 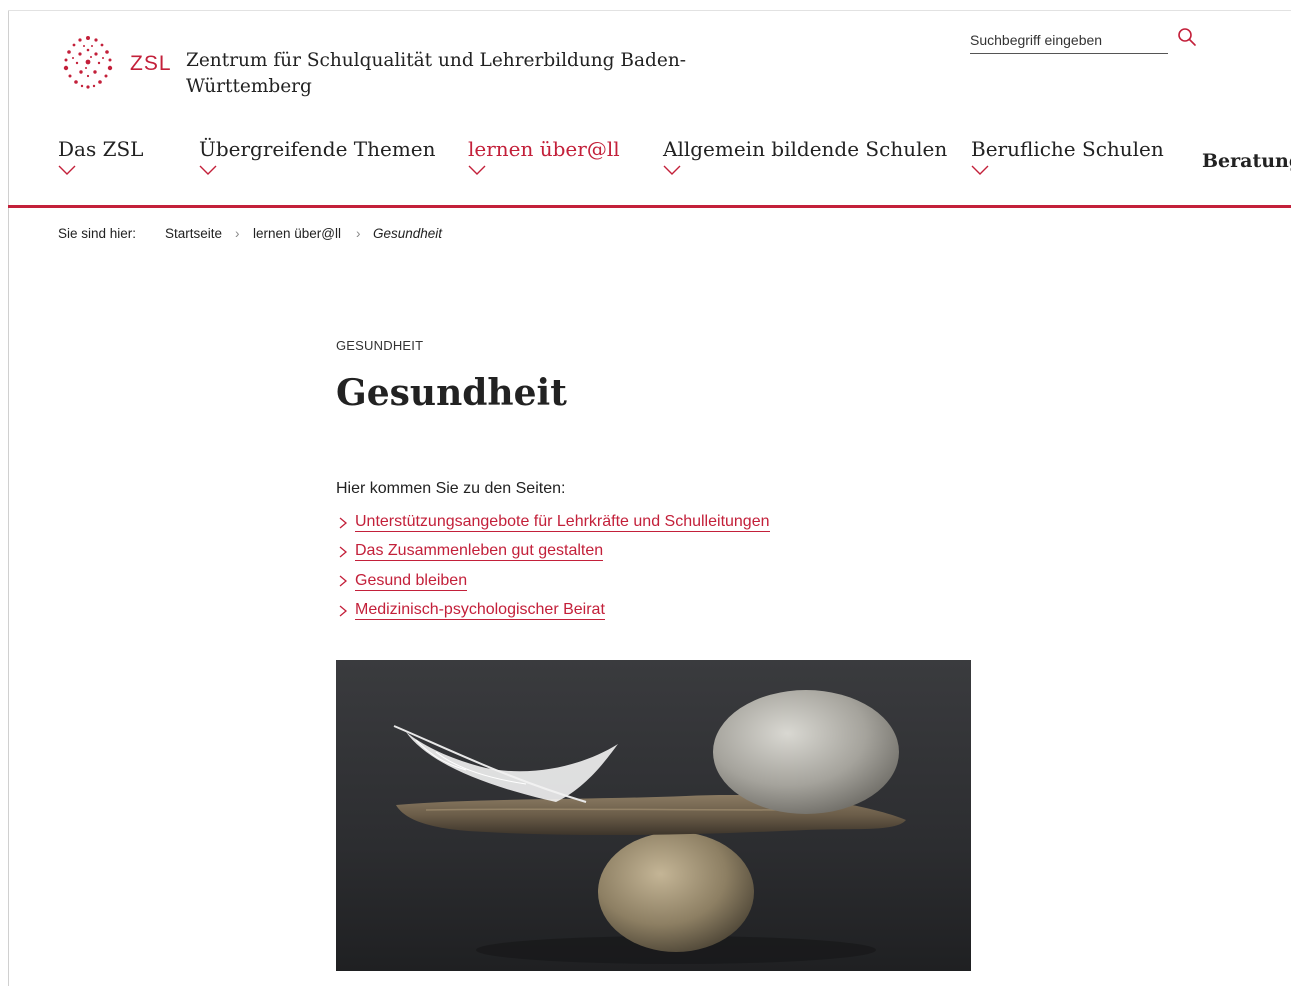 I want to click on nav-item-berufliche-schulen: Berufliche Schulen, so click(x=1067, y=156).